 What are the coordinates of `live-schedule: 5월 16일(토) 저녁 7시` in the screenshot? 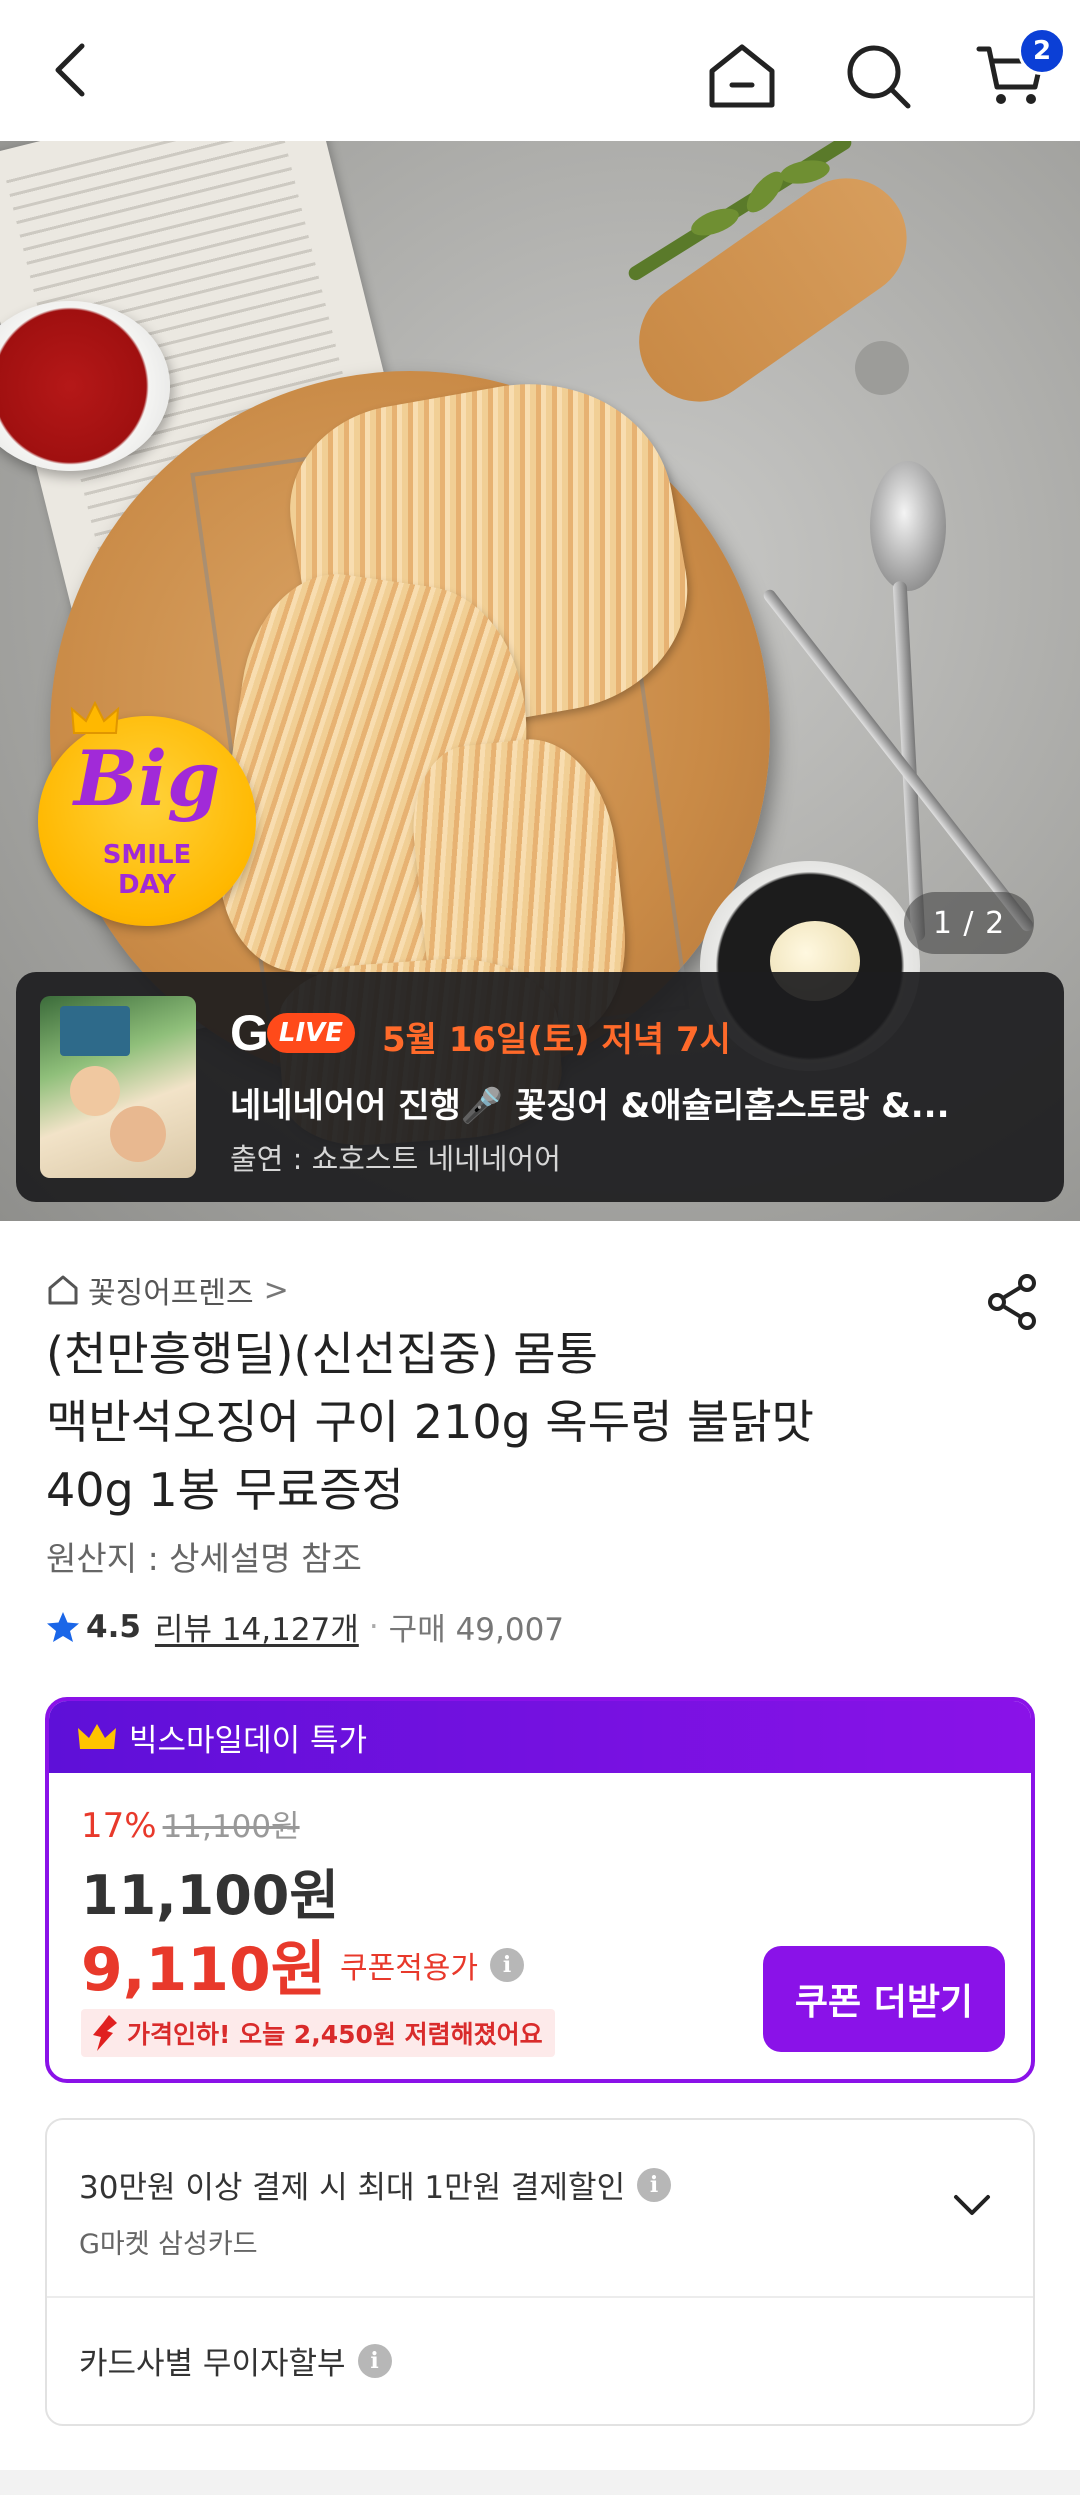 It's located at (556, 1040).